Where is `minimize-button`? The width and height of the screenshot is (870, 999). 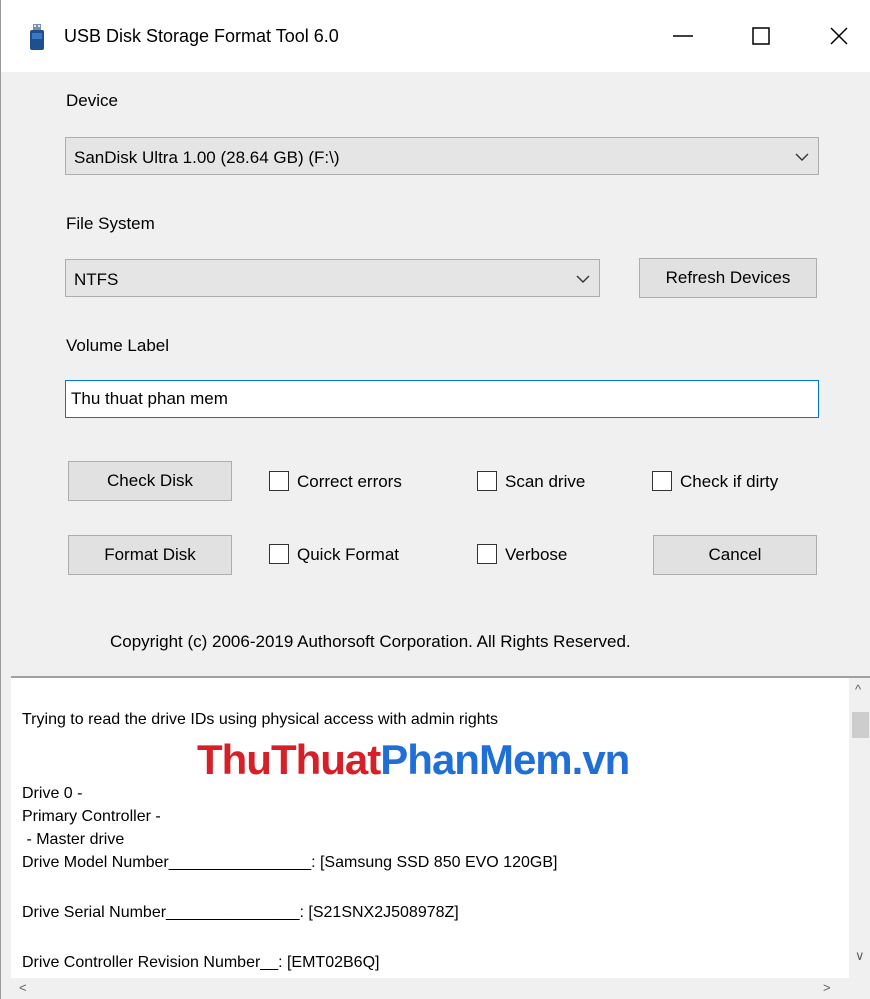 minimize-button is located at coordinates (683, 36).